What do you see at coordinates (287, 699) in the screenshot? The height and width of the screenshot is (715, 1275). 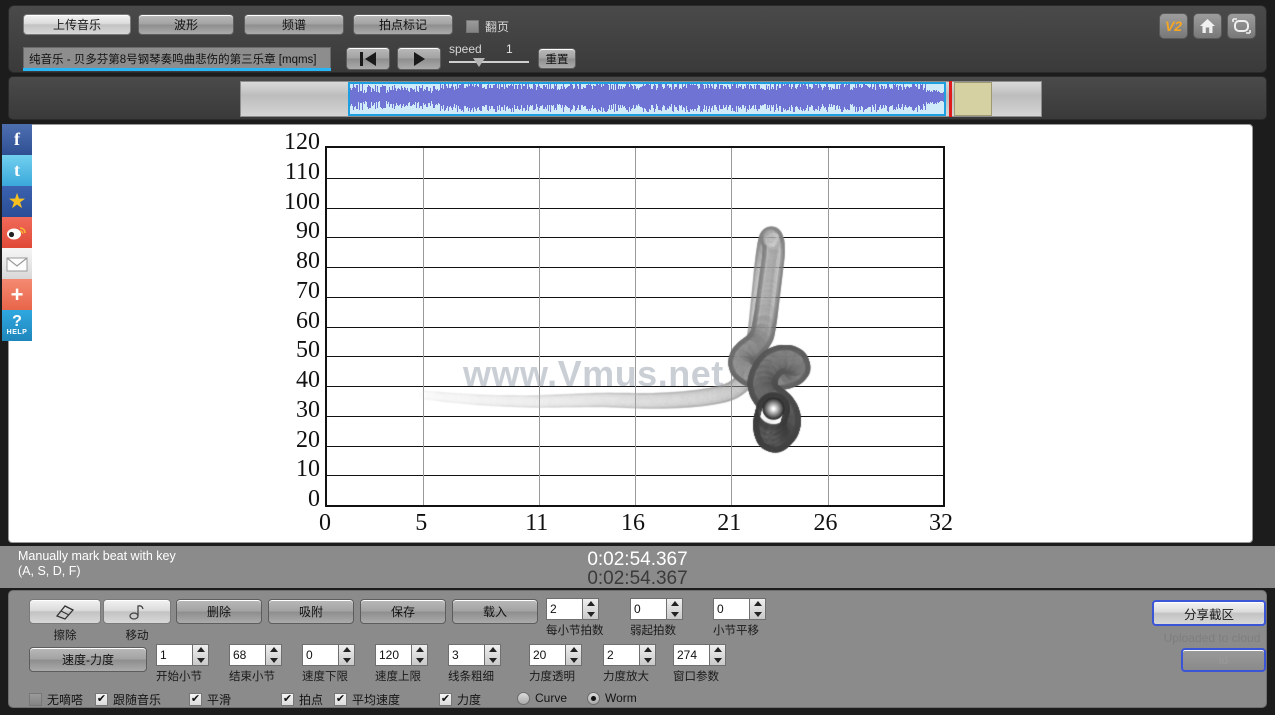 I see `beats-checkbox: ✔` at bounding box center [287, 699].